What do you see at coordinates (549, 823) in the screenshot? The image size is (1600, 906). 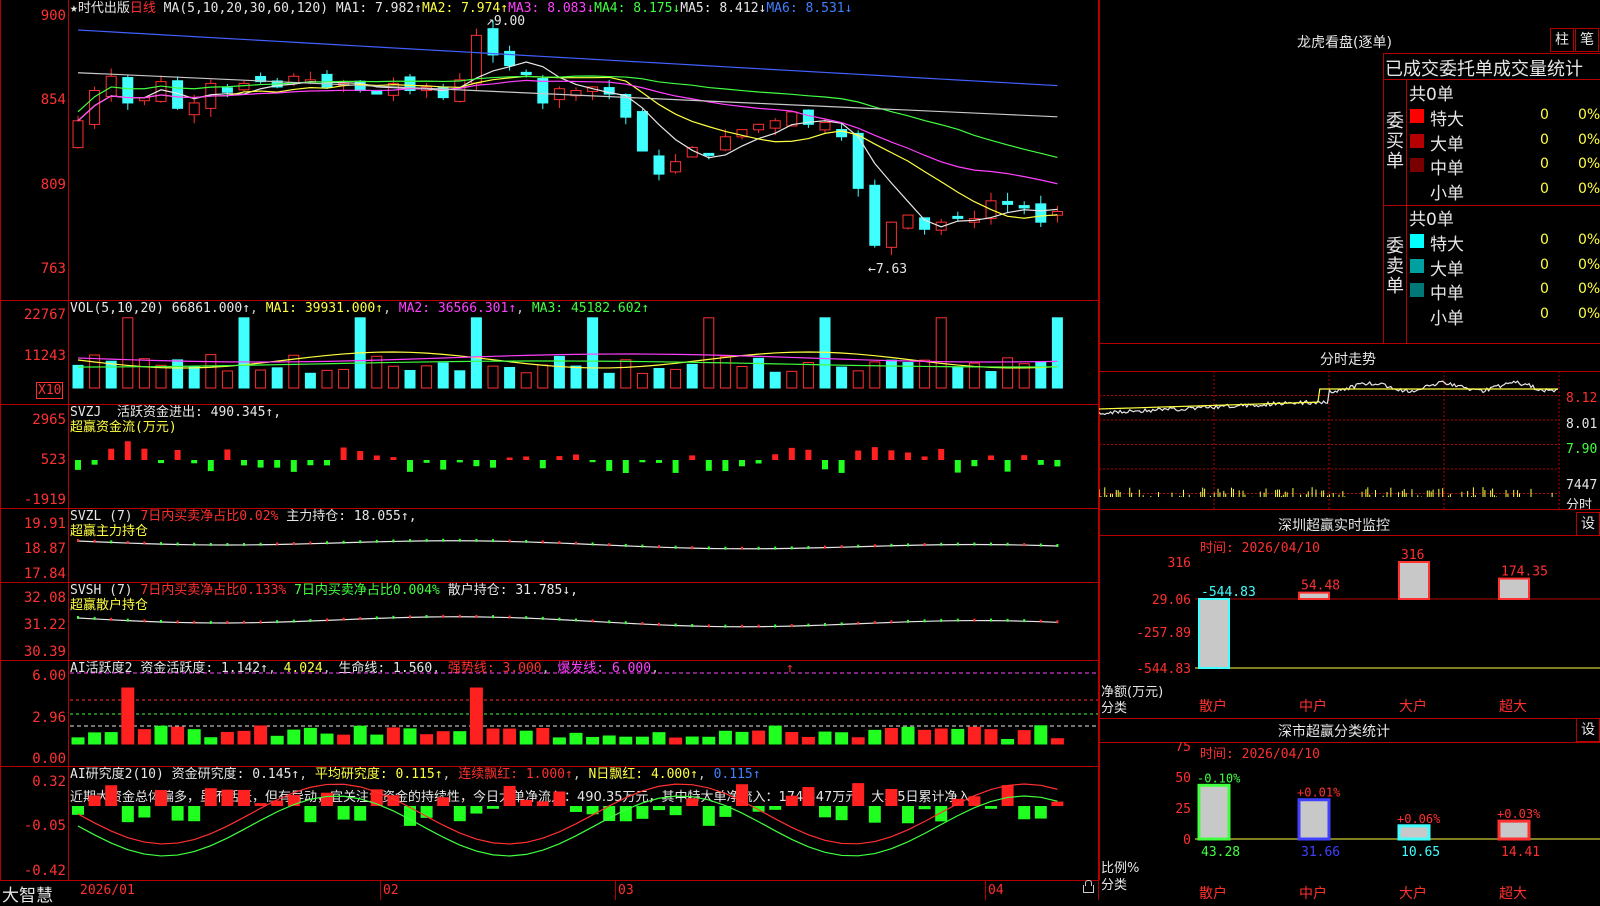 I see `ai-research-chart` at bounding box center [549, 823].